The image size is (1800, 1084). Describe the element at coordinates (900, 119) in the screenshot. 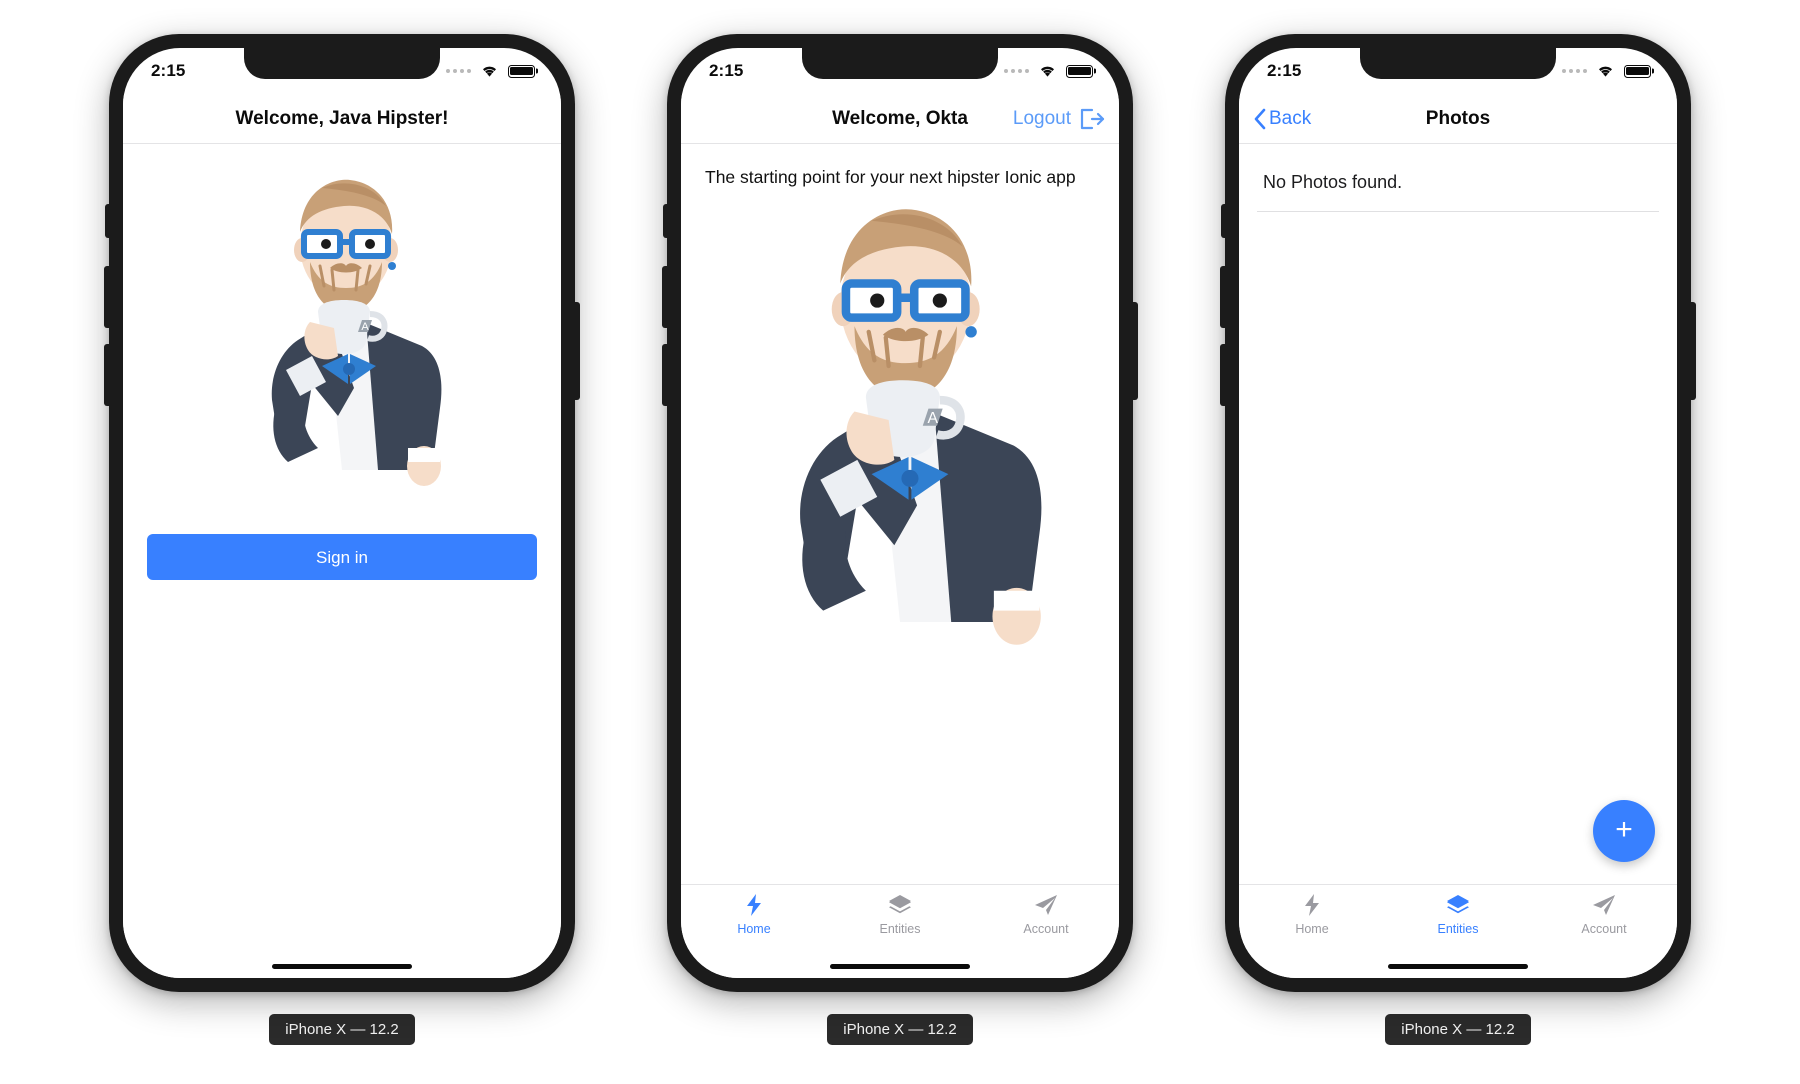

I see `navigation-bar: Welcome, Okta Logout` at that location.